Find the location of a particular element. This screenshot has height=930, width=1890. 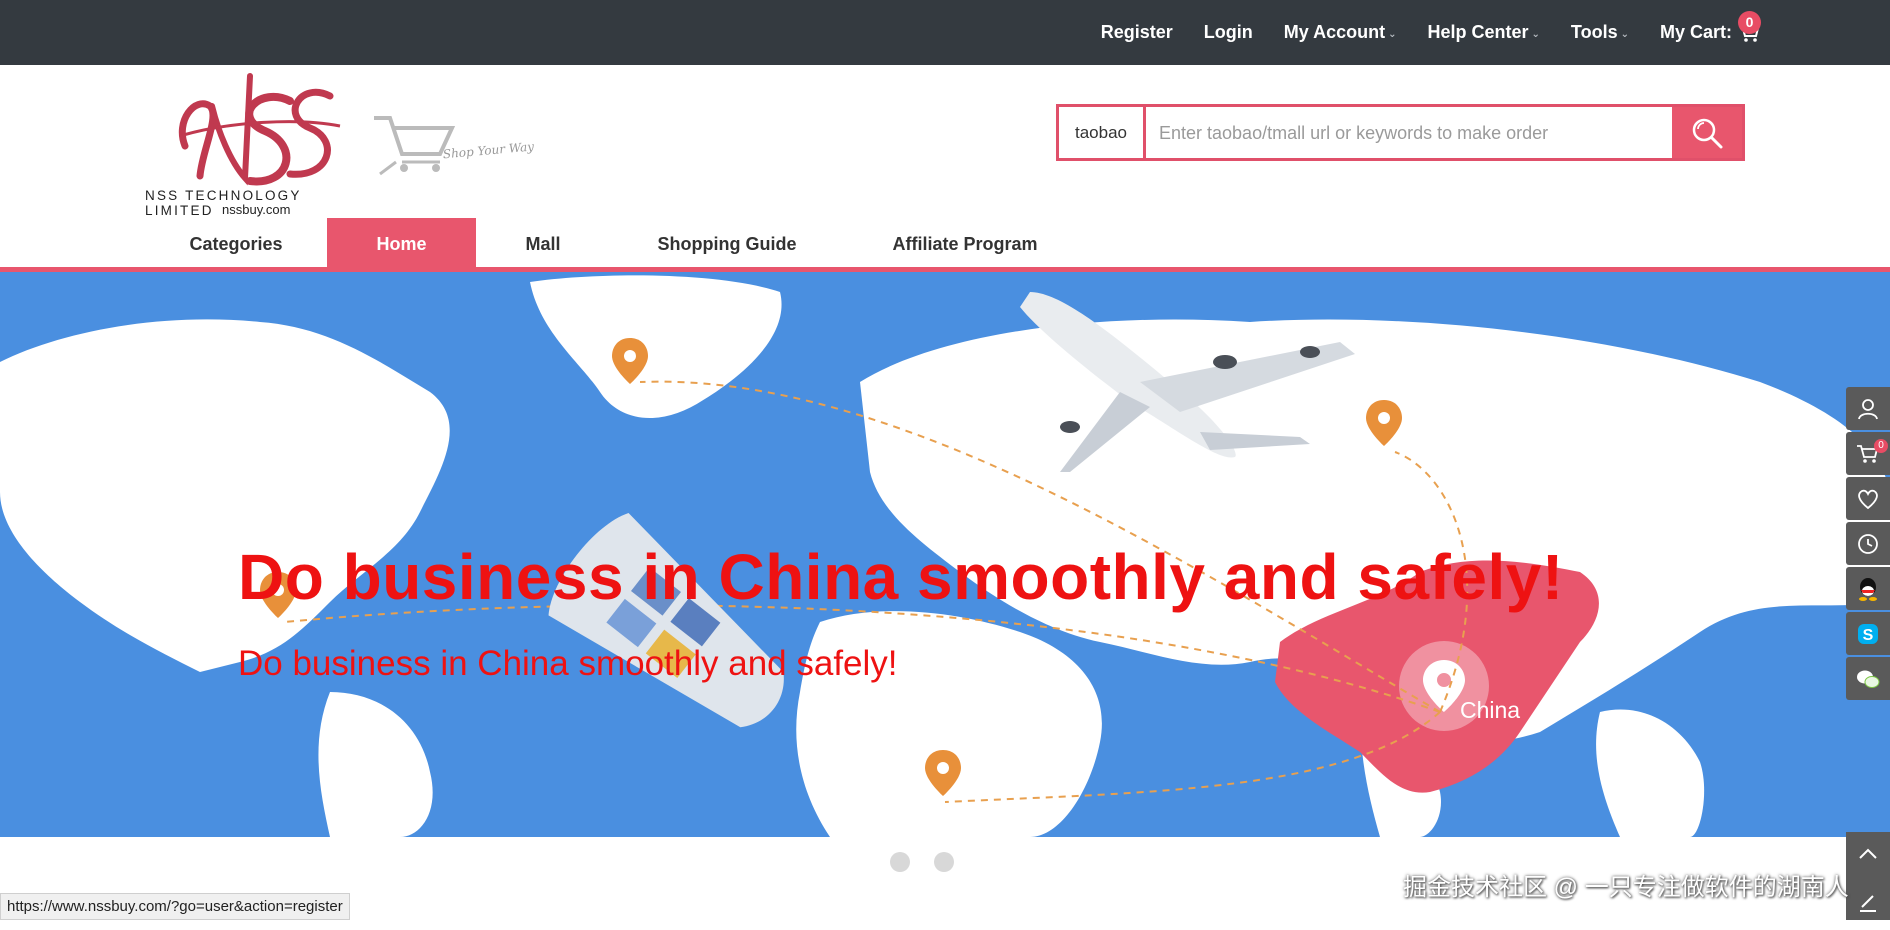

nav-shopping-guide: Shopping Guide is located at coordinates (727, 244).